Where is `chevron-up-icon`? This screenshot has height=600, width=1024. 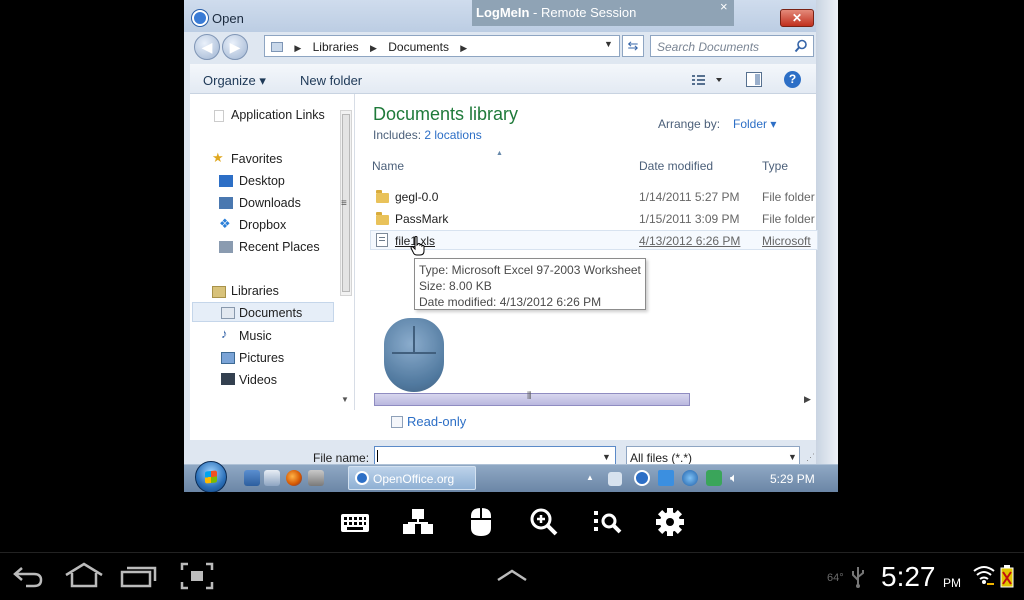
chevron-up-icon is located at coordinates (512, 575).